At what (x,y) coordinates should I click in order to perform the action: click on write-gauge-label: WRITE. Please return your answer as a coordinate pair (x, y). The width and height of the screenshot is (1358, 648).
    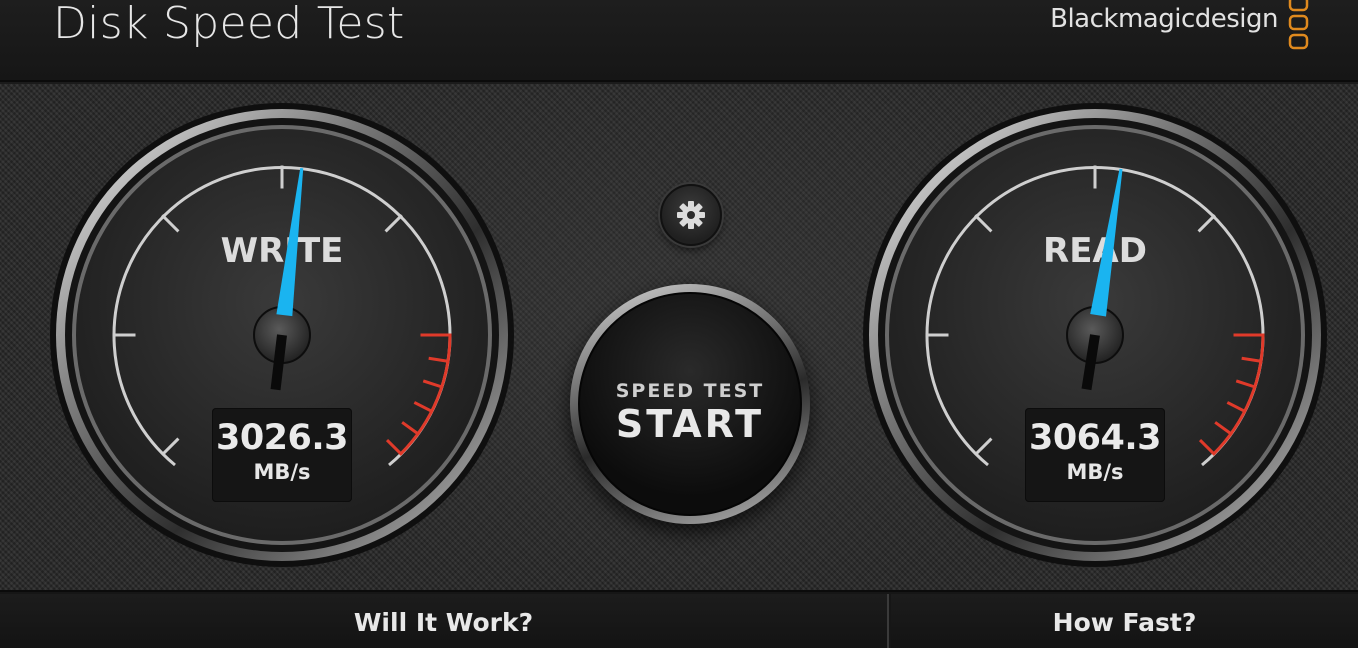
    Looking at the image, I should click on (282, 251).